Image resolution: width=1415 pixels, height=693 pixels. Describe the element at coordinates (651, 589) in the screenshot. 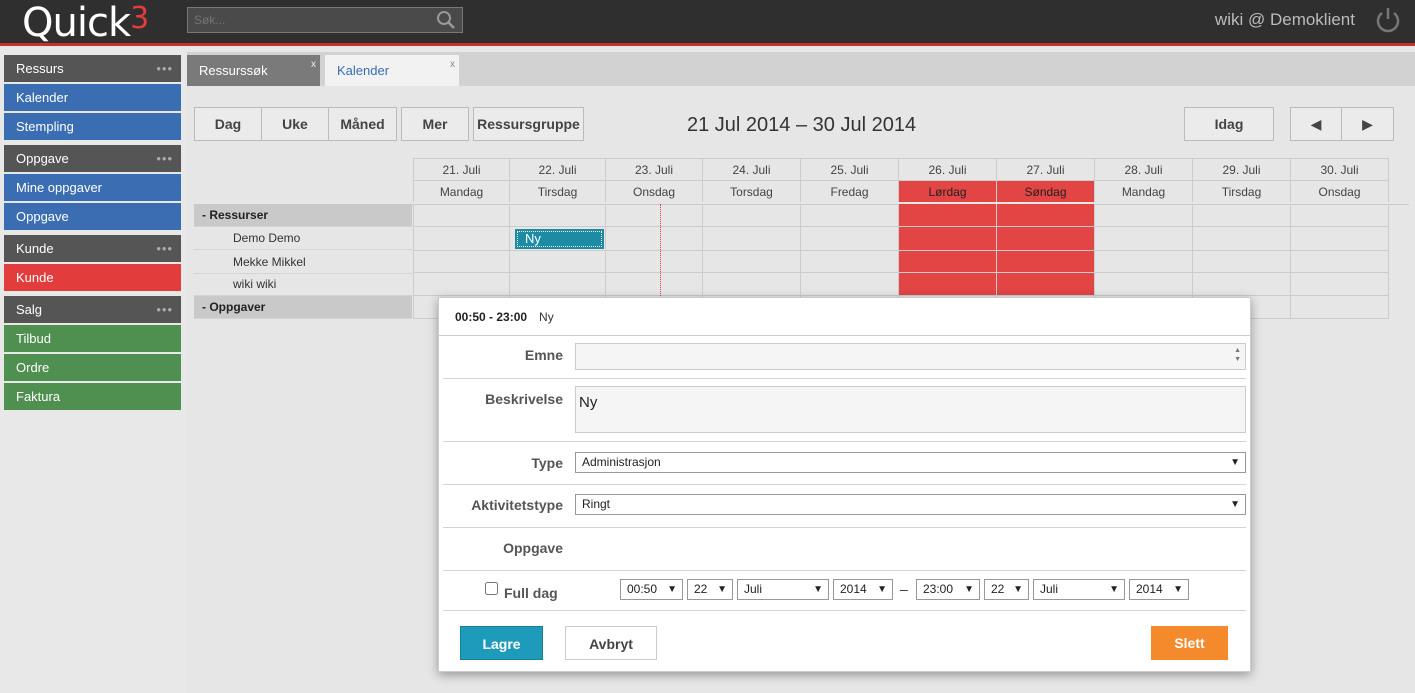

I see `start-time-select: 00:50 ▼` at that location.